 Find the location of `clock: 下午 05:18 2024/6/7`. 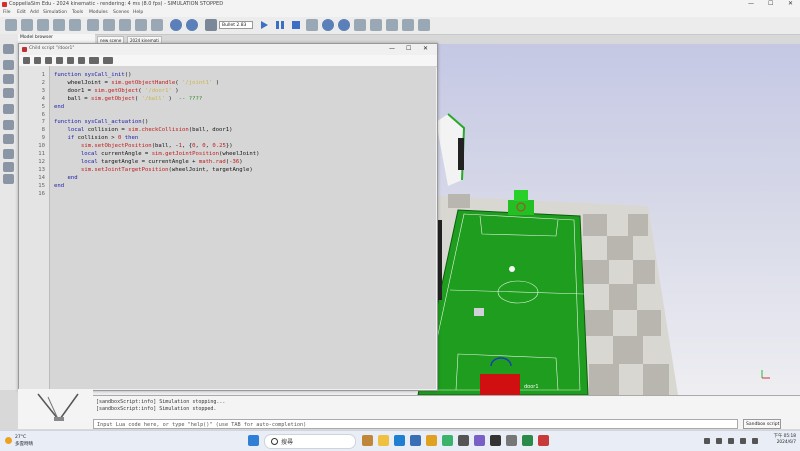

clock: 下午 05:18 2024/6/7 is located at coordinates (781, 440).